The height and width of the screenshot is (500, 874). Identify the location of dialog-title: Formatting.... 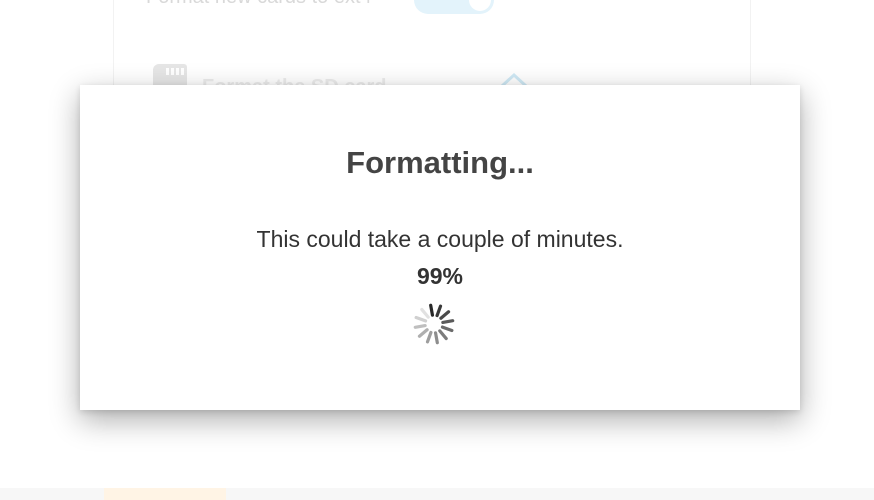
(440, 162).